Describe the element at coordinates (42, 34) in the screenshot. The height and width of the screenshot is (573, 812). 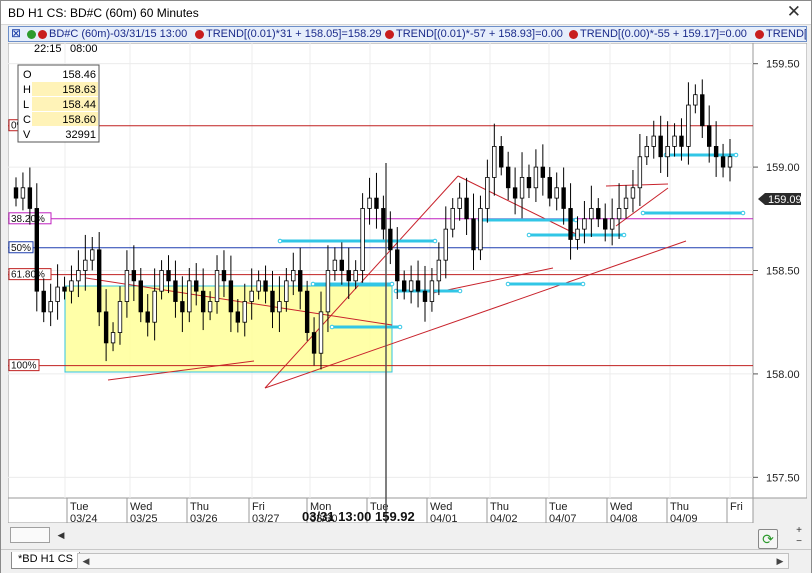
I see `legend-dot-symbol` at that location.